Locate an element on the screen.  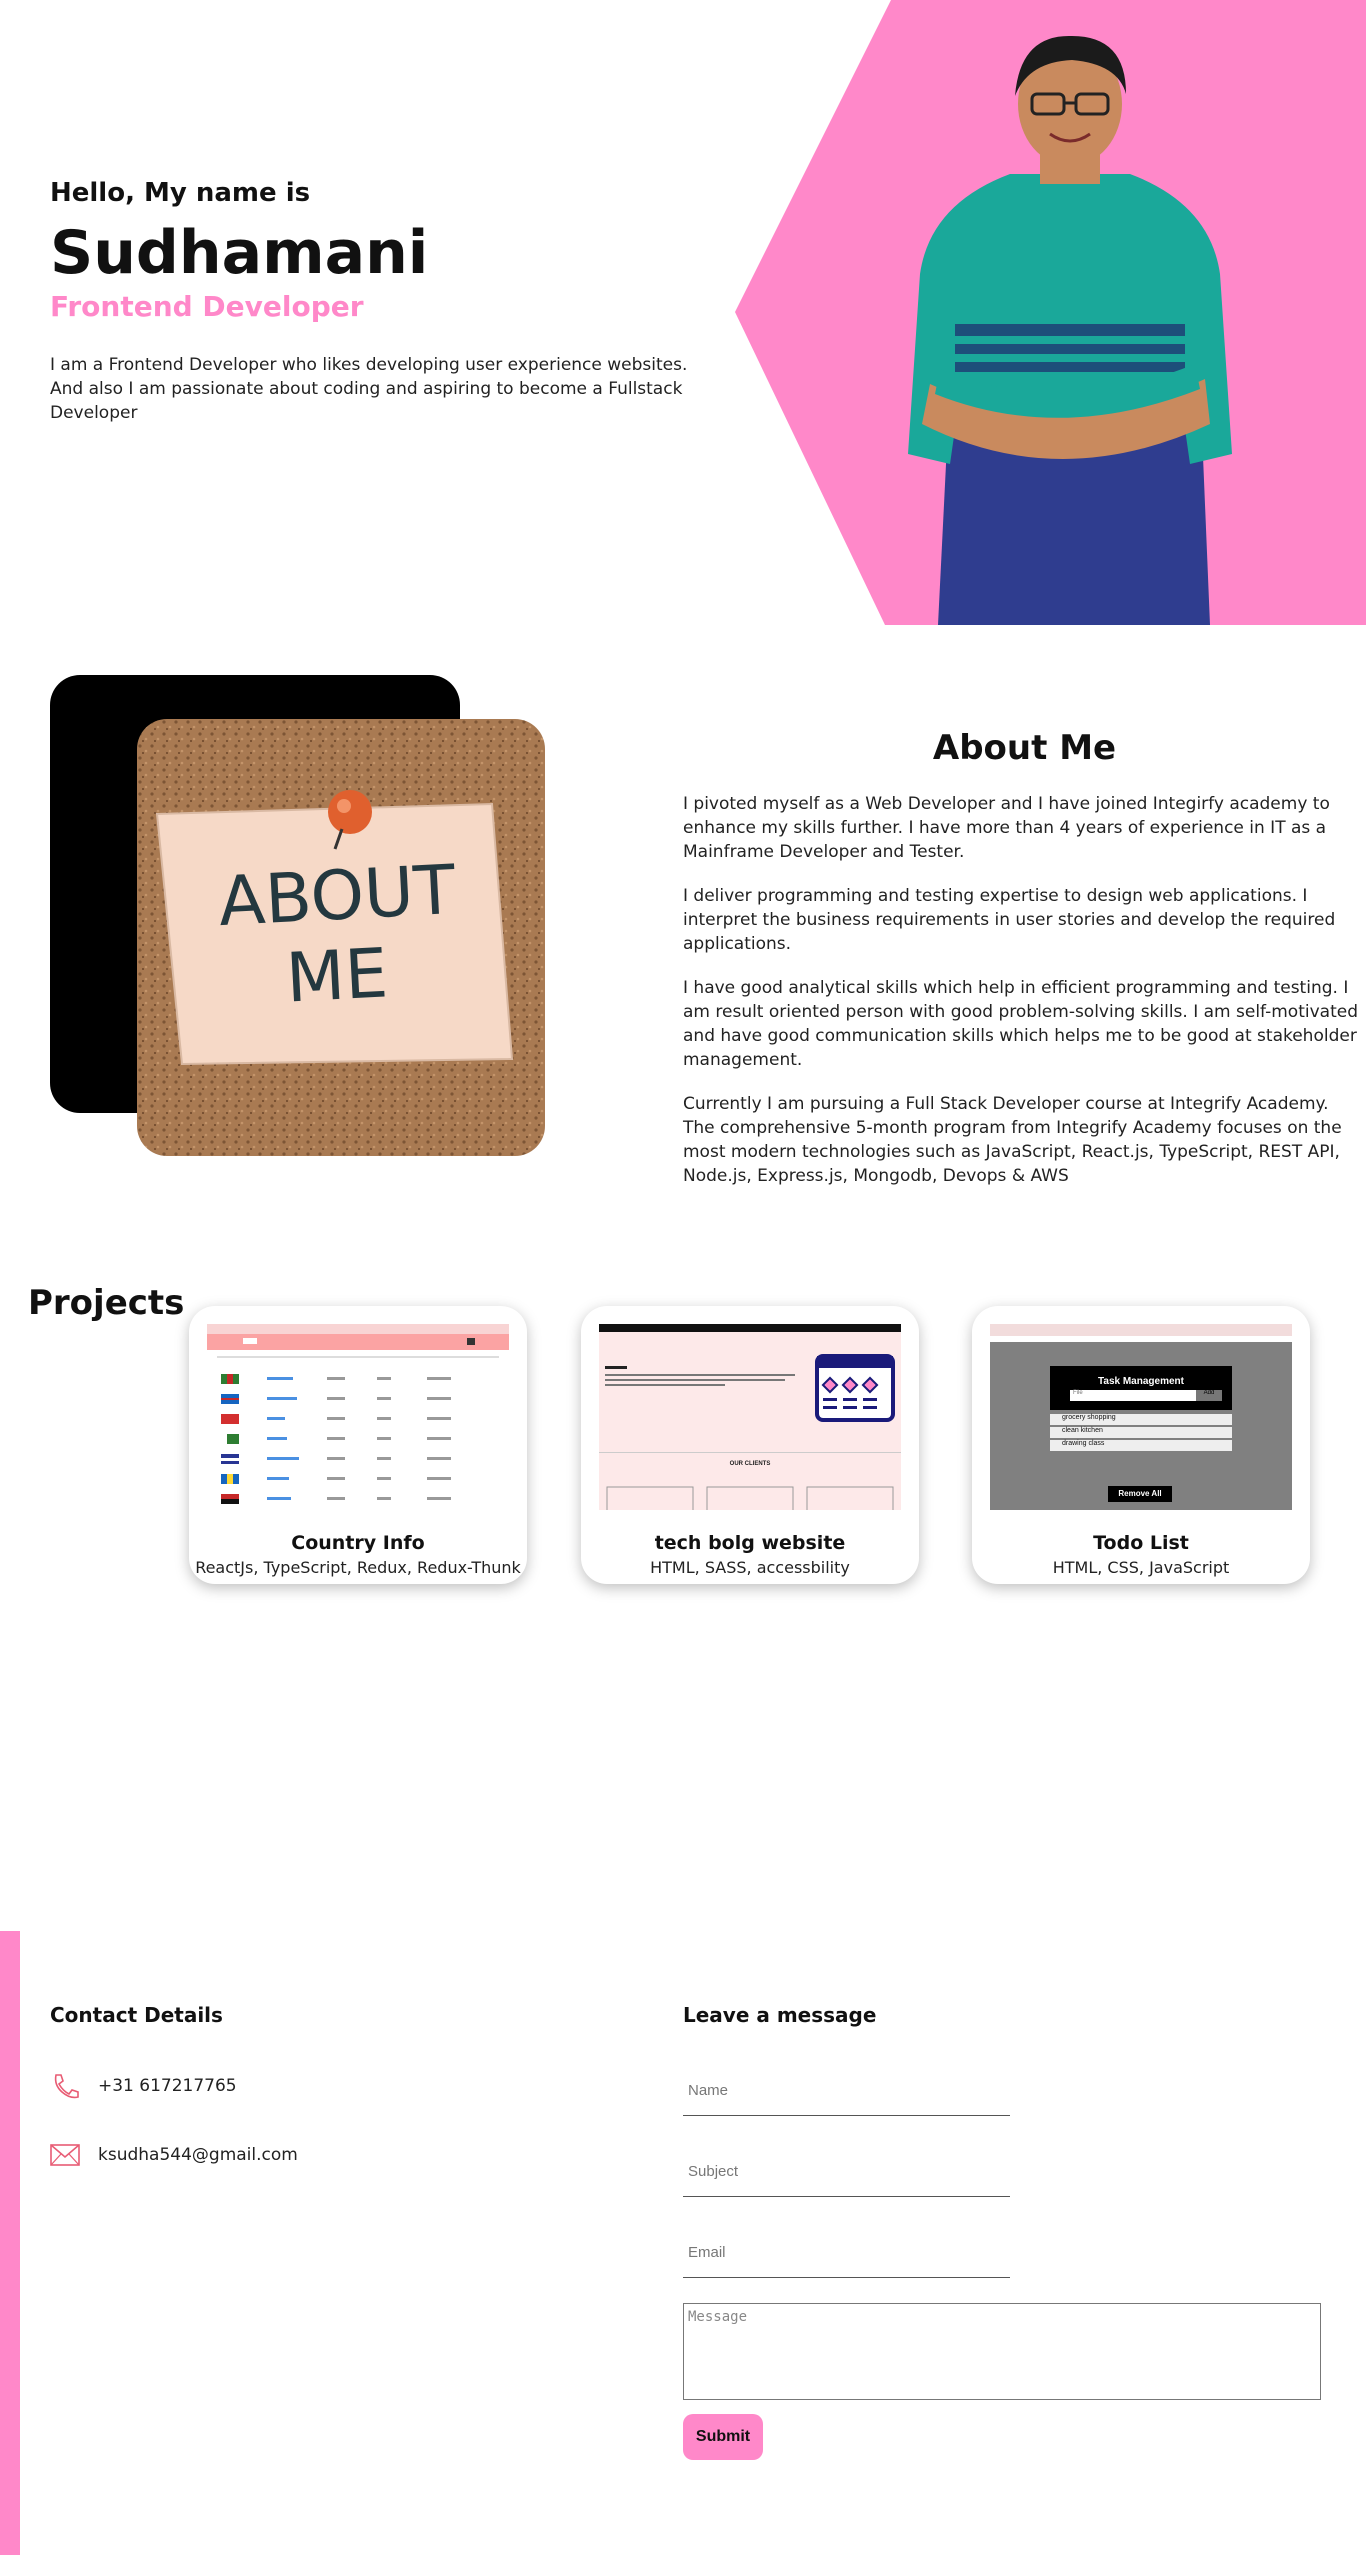
name-input is located at coordinates (846, 2091).